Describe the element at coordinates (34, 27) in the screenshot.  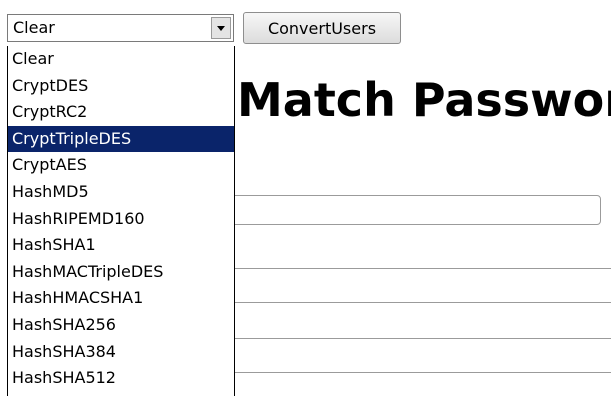
I see `algorithm-select-value: Clear` at that location.